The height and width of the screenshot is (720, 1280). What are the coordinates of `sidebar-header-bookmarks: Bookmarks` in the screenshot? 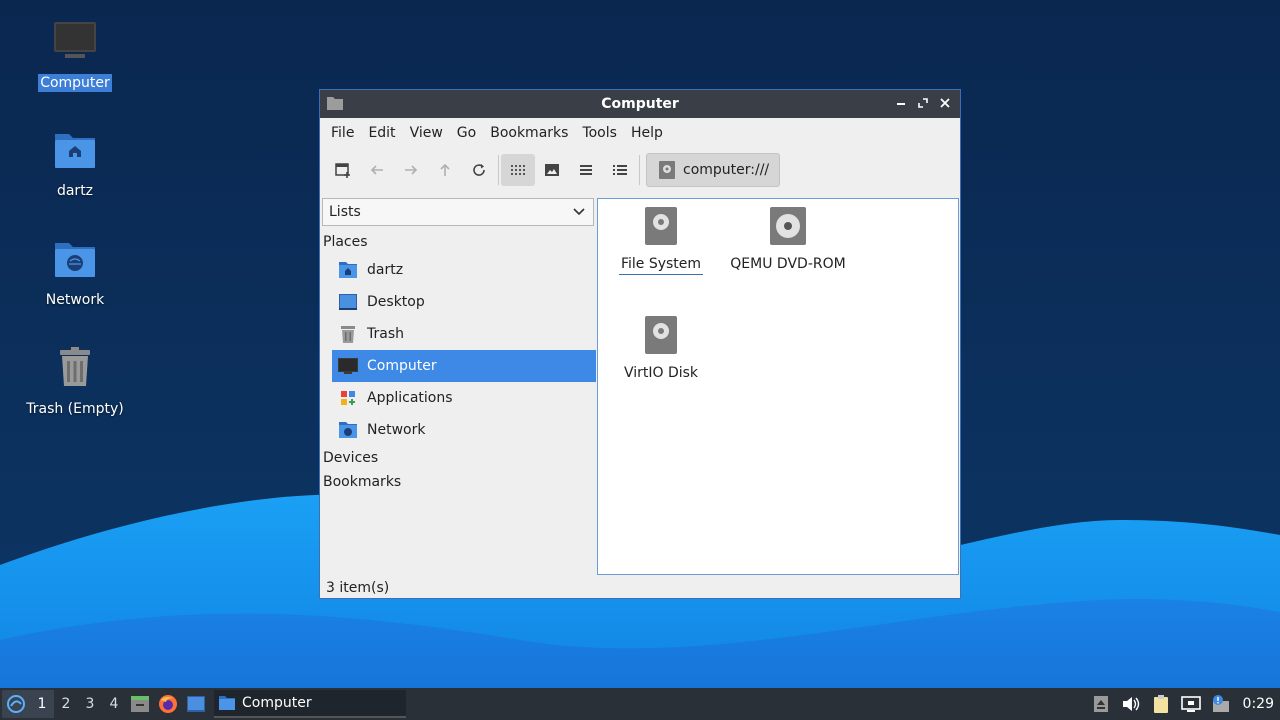 It's located at (458, 482).